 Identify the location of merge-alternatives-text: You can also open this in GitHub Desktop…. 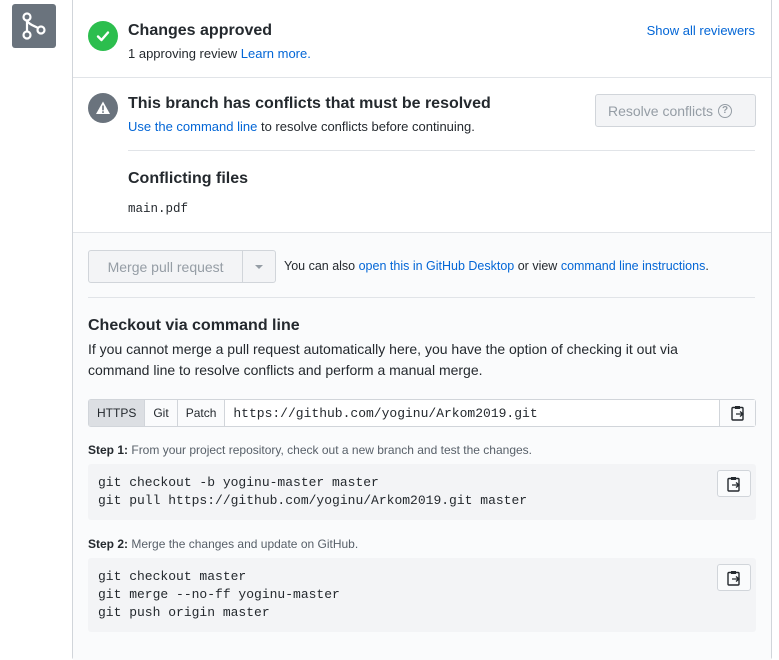
(496, 266).